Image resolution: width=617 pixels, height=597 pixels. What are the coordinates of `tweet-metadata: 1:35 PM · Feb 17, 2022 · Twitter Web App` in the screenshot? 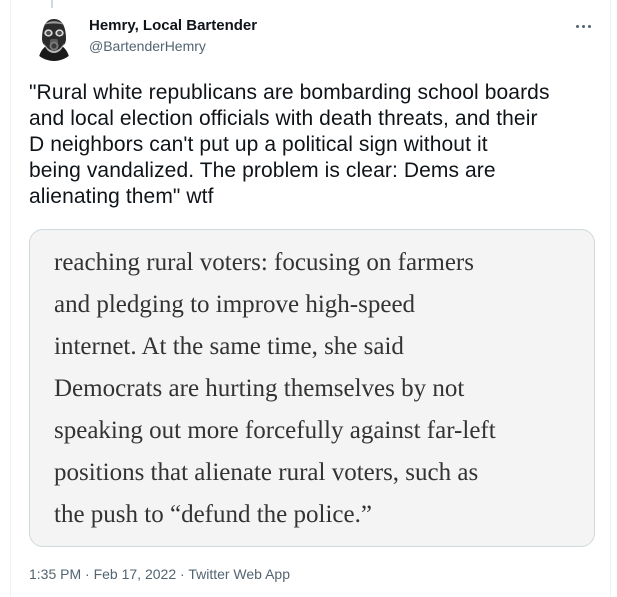 It's located at (159, 574).